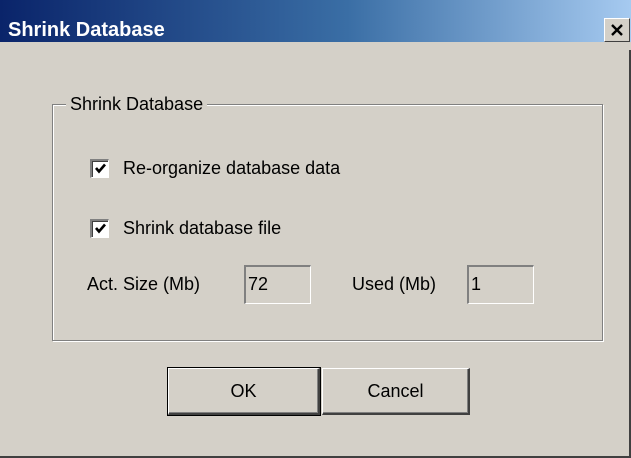 Image resolution: width=631 pixels, height=458 pixels. Describe the element at coordinates (232, 168) in the screenshot. I see `reorganize-data-label: Re-organize database data` at that location.